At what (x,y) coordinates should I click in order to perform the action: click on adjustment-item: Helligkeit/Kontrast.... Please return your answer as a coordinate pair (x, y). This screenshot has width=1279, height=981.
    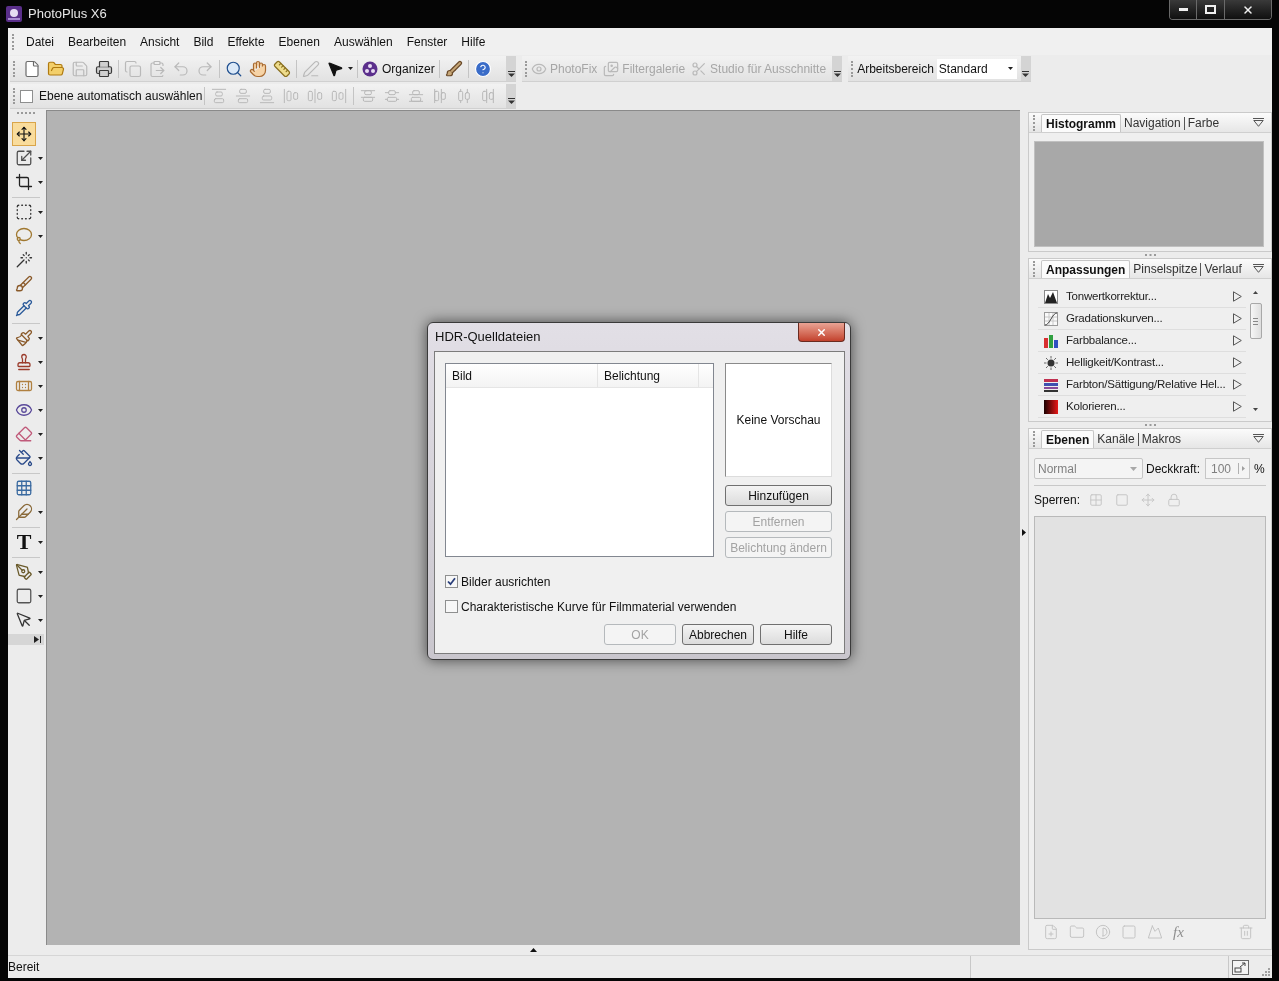
    Looking at the image, I should click on (1142, 363).